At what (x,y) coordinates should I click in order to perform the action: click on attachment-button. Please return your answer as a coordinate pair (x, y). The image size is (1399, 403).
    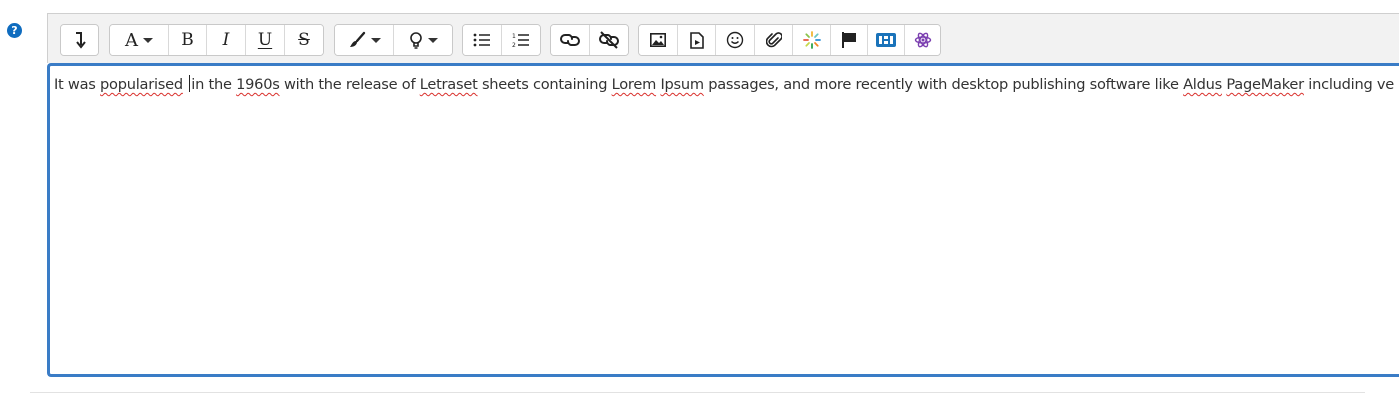
    Looking at the image, I should click on (774, 40).